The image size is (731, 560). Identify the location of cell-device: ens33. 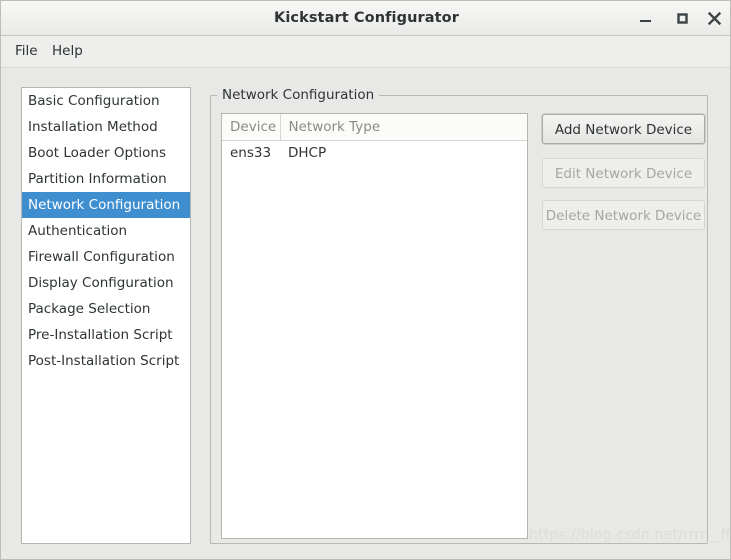
(251, 153).